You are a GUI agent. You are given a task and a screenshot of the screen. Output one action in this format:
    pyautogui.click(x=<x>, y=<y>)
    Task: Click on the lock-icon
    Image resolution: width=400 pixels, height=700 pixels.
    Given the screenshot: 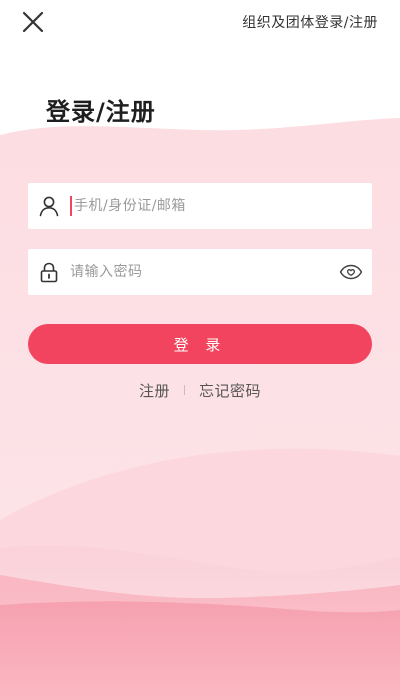 What is the action you would take?
    pyautogui.click(x=49, y=272)
    